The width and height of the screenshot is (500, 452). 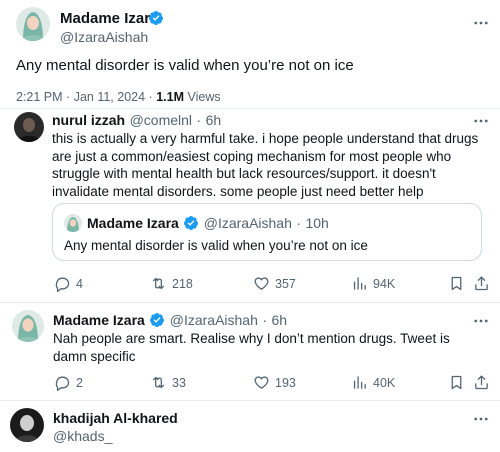 I want to click on tweet-date: Jan 11, 2024, so click(x=109, y=97).